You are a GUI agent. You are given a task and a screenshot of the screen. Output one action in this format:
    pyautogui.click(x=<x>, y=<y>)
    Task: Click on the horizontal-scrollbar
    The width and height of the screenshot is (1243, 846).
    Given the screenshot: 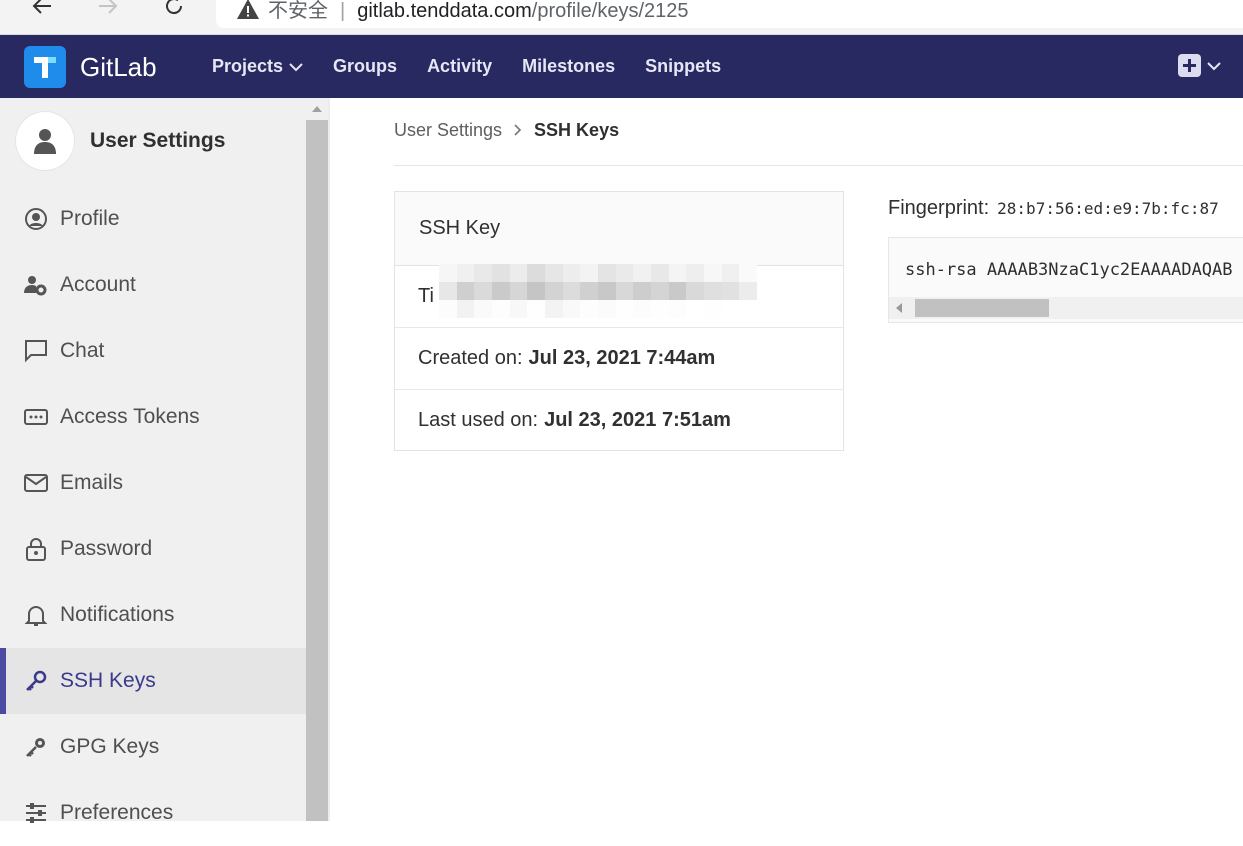 What is the action you would take?
    pyautogui.click(x=1066, y=308)
    